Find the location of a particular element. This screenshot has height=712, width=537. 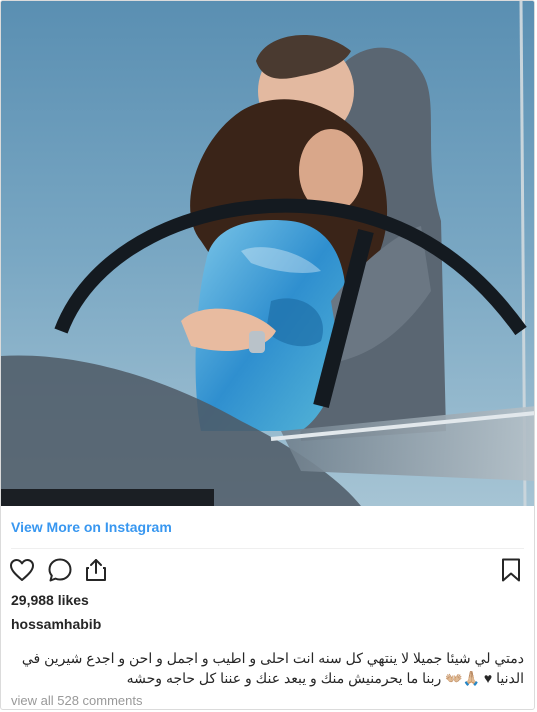

save-button is located at coordinates (511, 570).